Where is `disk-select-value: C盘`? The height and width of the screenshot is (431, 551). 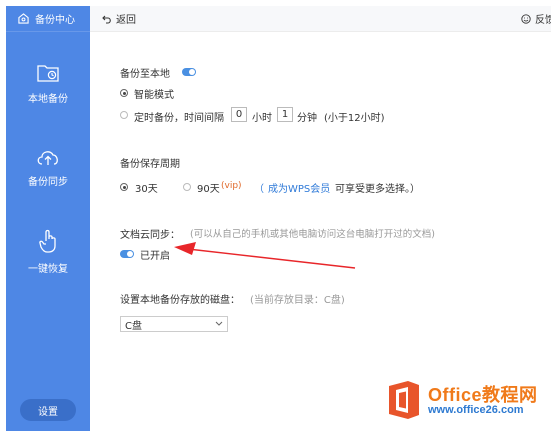 disk-select-value: C盘 is located at coordinates (133, 326).